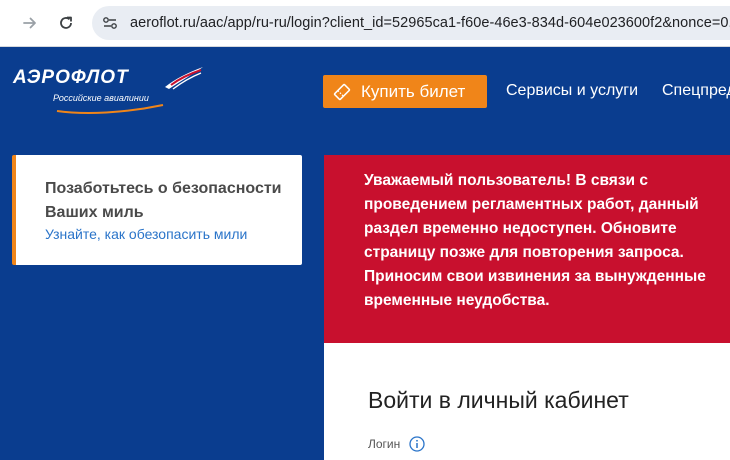 This screenshot has height=460, width=730. I want to click on buy-ticket-label: Купить билет, so click(413, 91).